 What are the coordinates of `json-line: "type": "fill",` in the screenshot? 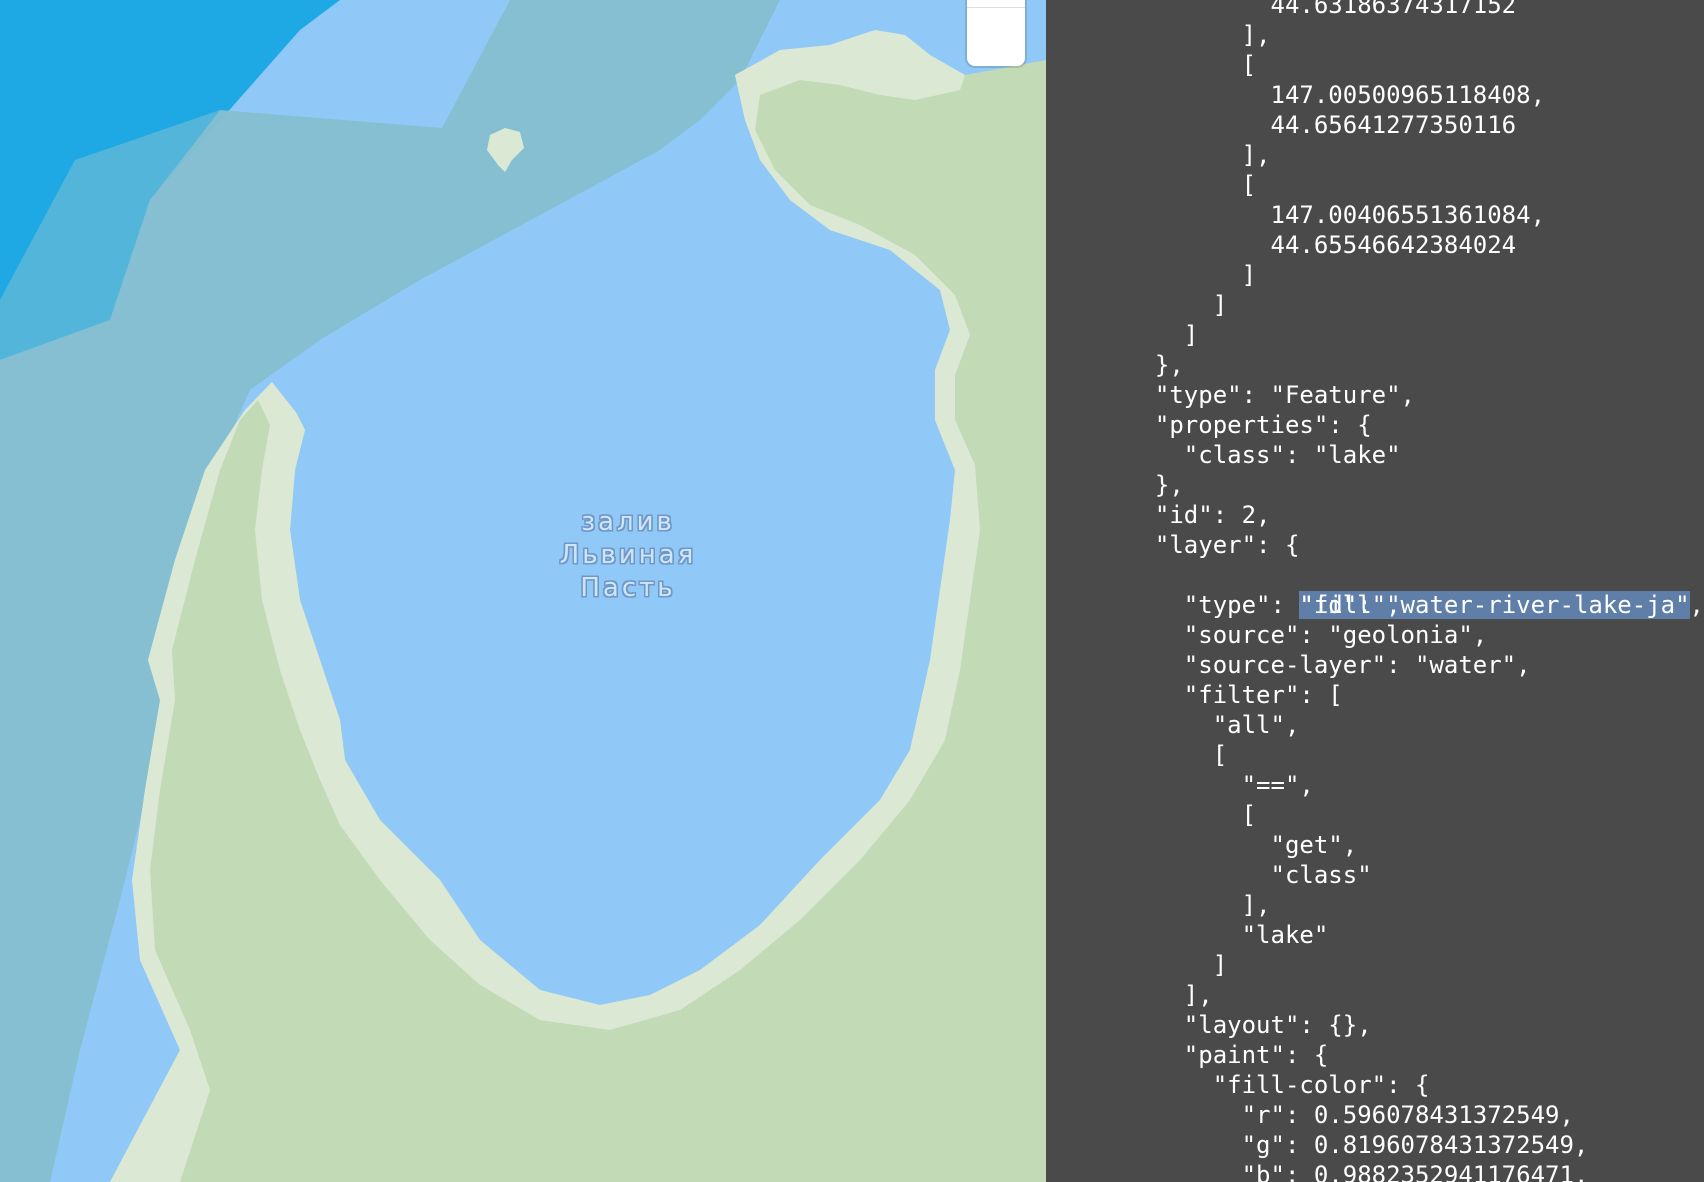 It's located at (1263, 605).